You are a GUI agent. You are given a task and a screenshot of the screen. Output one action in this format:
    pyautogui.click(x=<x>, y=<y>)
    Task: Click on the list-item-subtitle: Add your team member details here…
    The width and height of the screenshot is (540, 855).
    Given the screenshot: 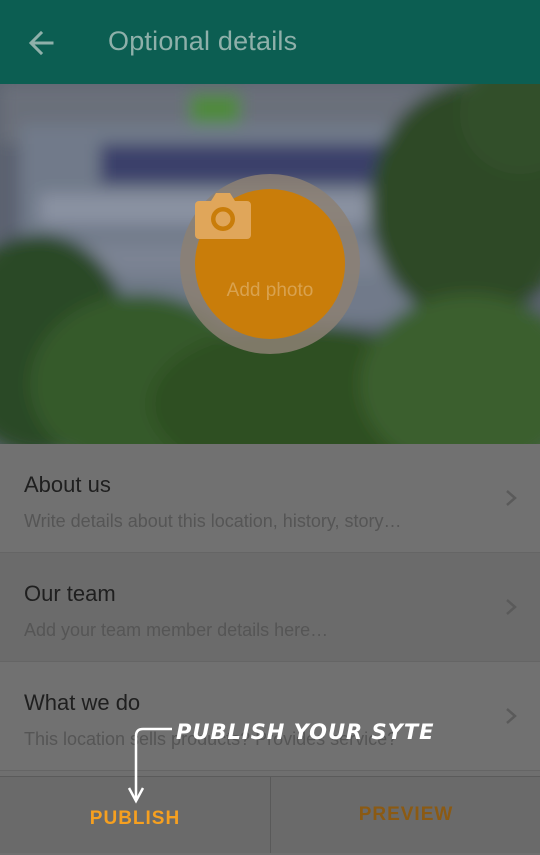 What is the action you would take?
    pyautogui.click(x=176, y=630)
    